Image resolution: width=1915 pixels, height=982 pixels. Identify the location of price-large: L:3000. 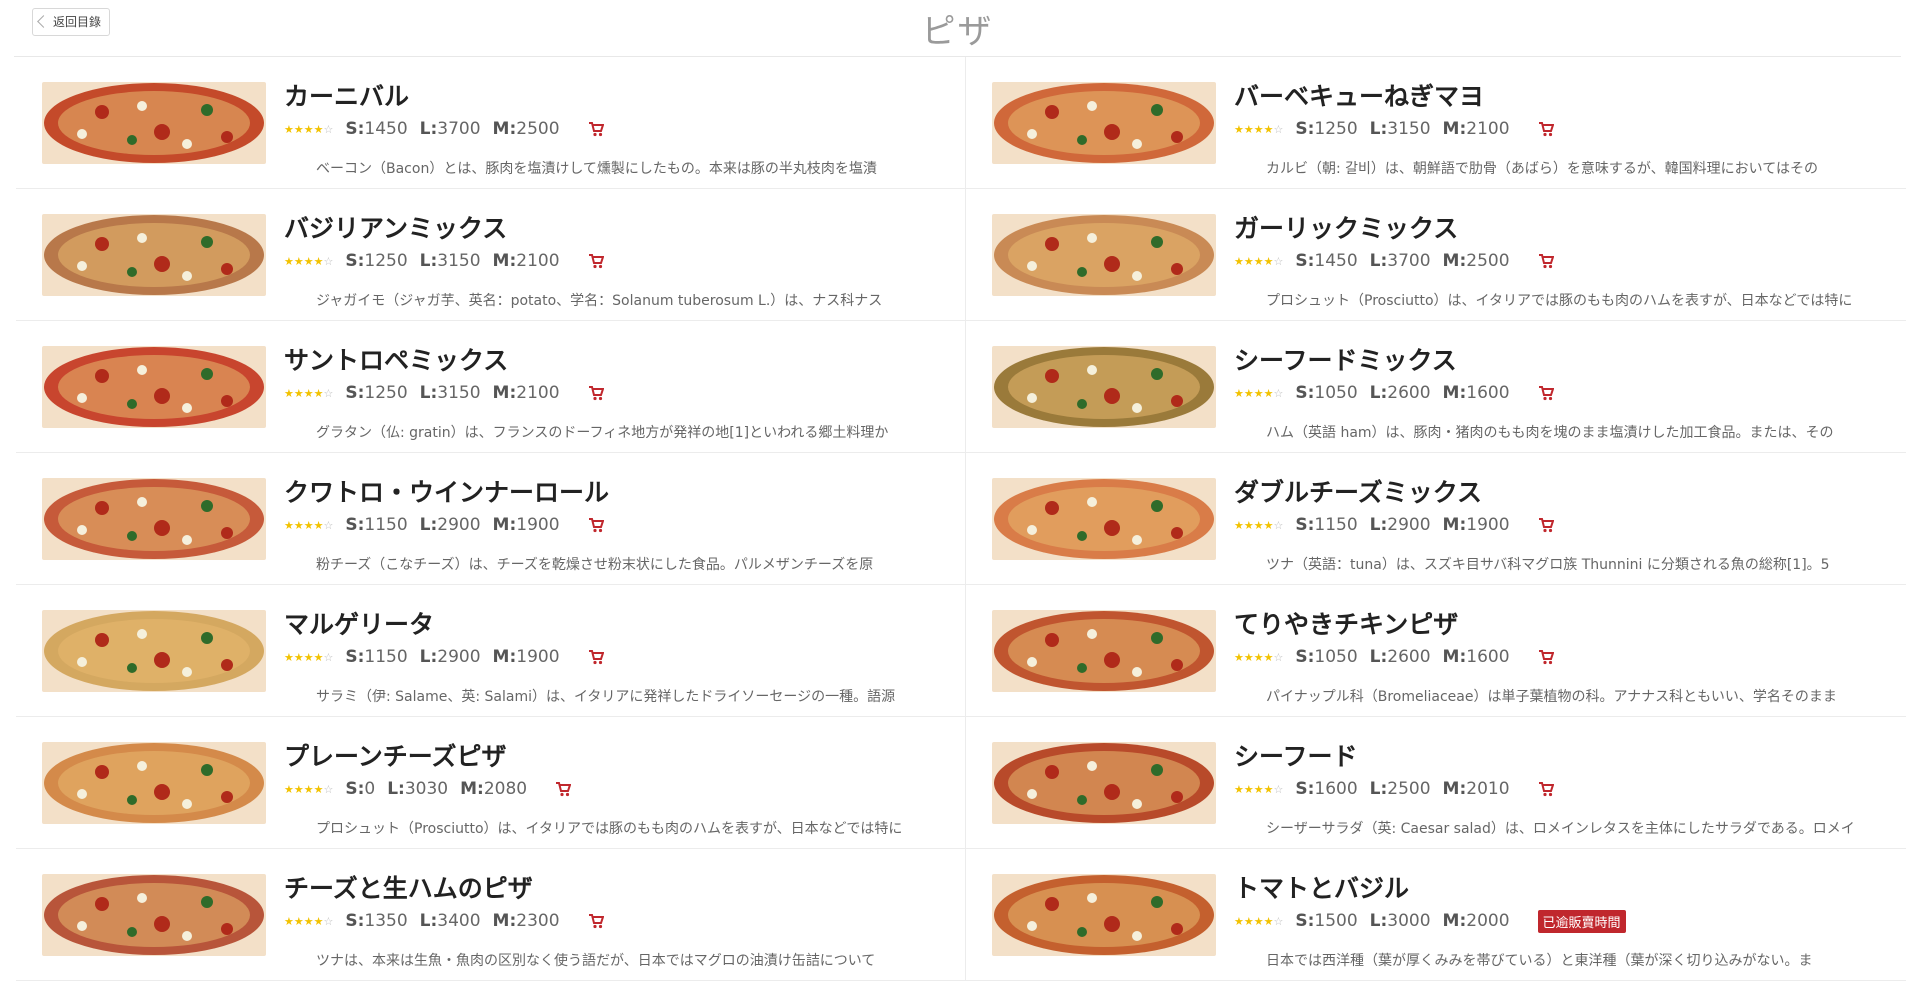
(1400, 921).